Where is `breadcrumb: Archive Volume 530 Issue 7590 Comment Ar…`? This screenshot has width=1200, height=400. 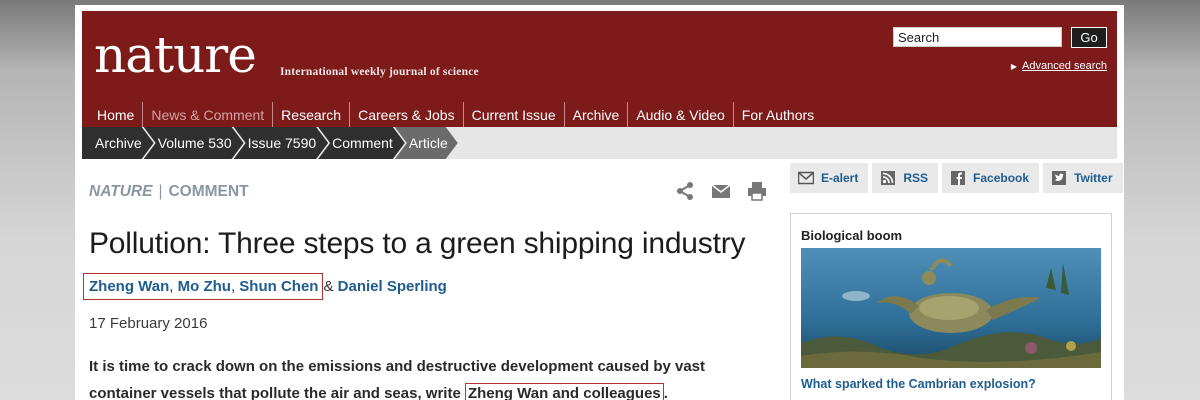
breadcrumb: Archive Volume 530 Issue 7590 Comment Ar… is located at coordinates (599, 143).